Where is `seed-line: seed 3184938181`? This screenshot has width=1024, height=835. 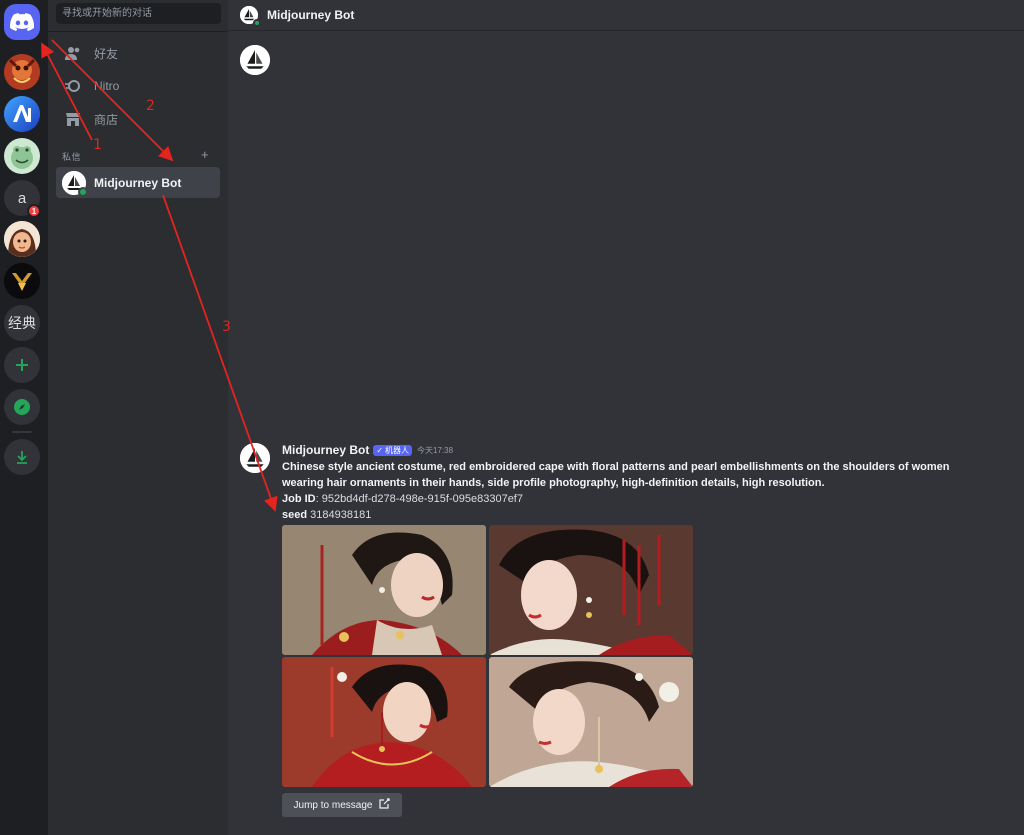 seed-line: seed 3184938181 is located at coordinates (326, 515).